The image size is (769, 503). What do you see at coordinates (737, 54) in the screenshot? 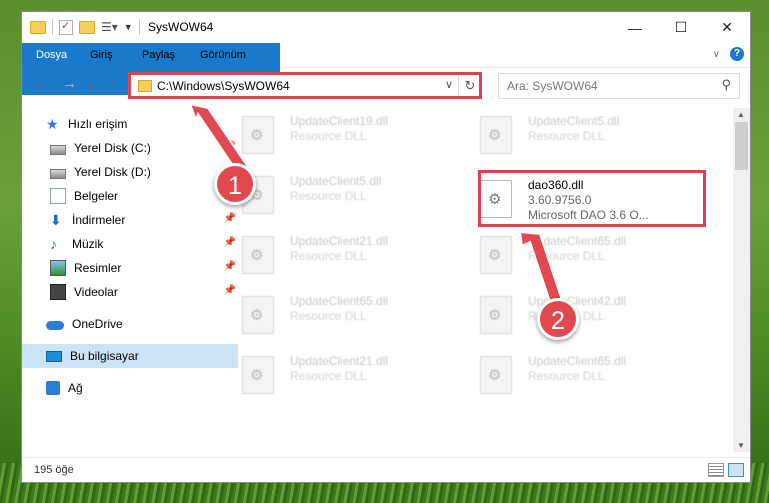
I see `help-icon: ?` at bounding box center [737, 54].